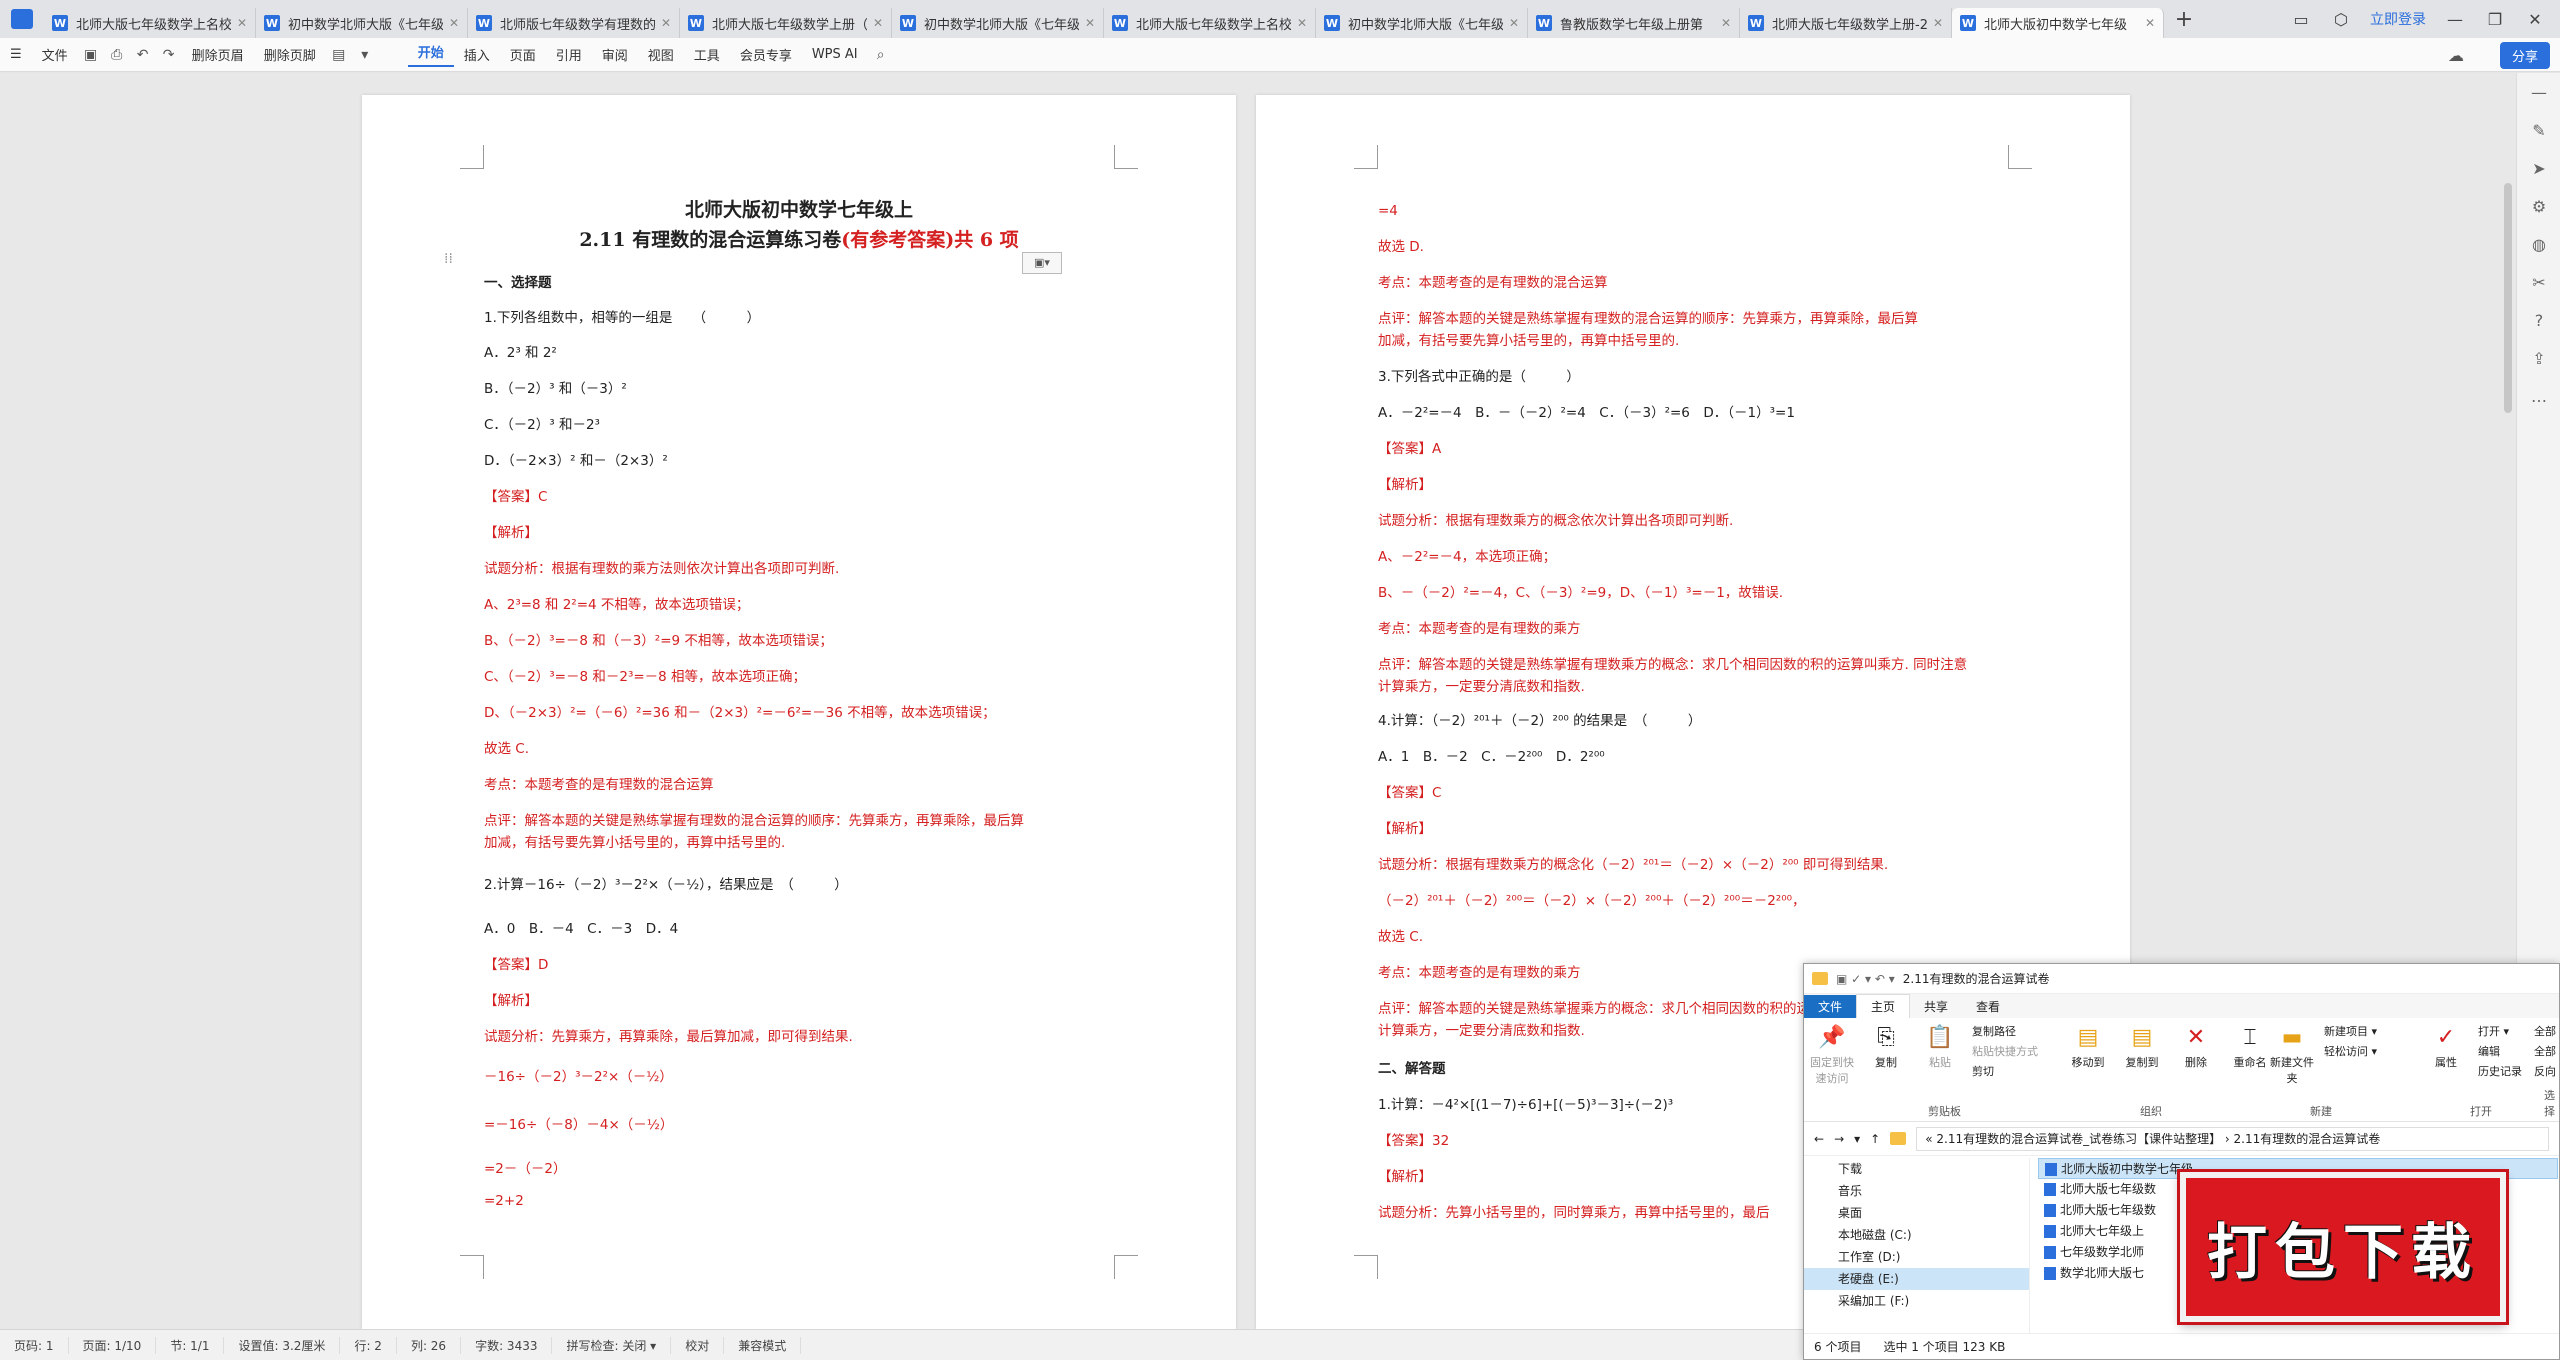  What do you see at coordinates (2292, 1054) in the screenshot?
I see `new-folder-button: ▬ 新建文件夹` at bounding box center [2292, 1054].